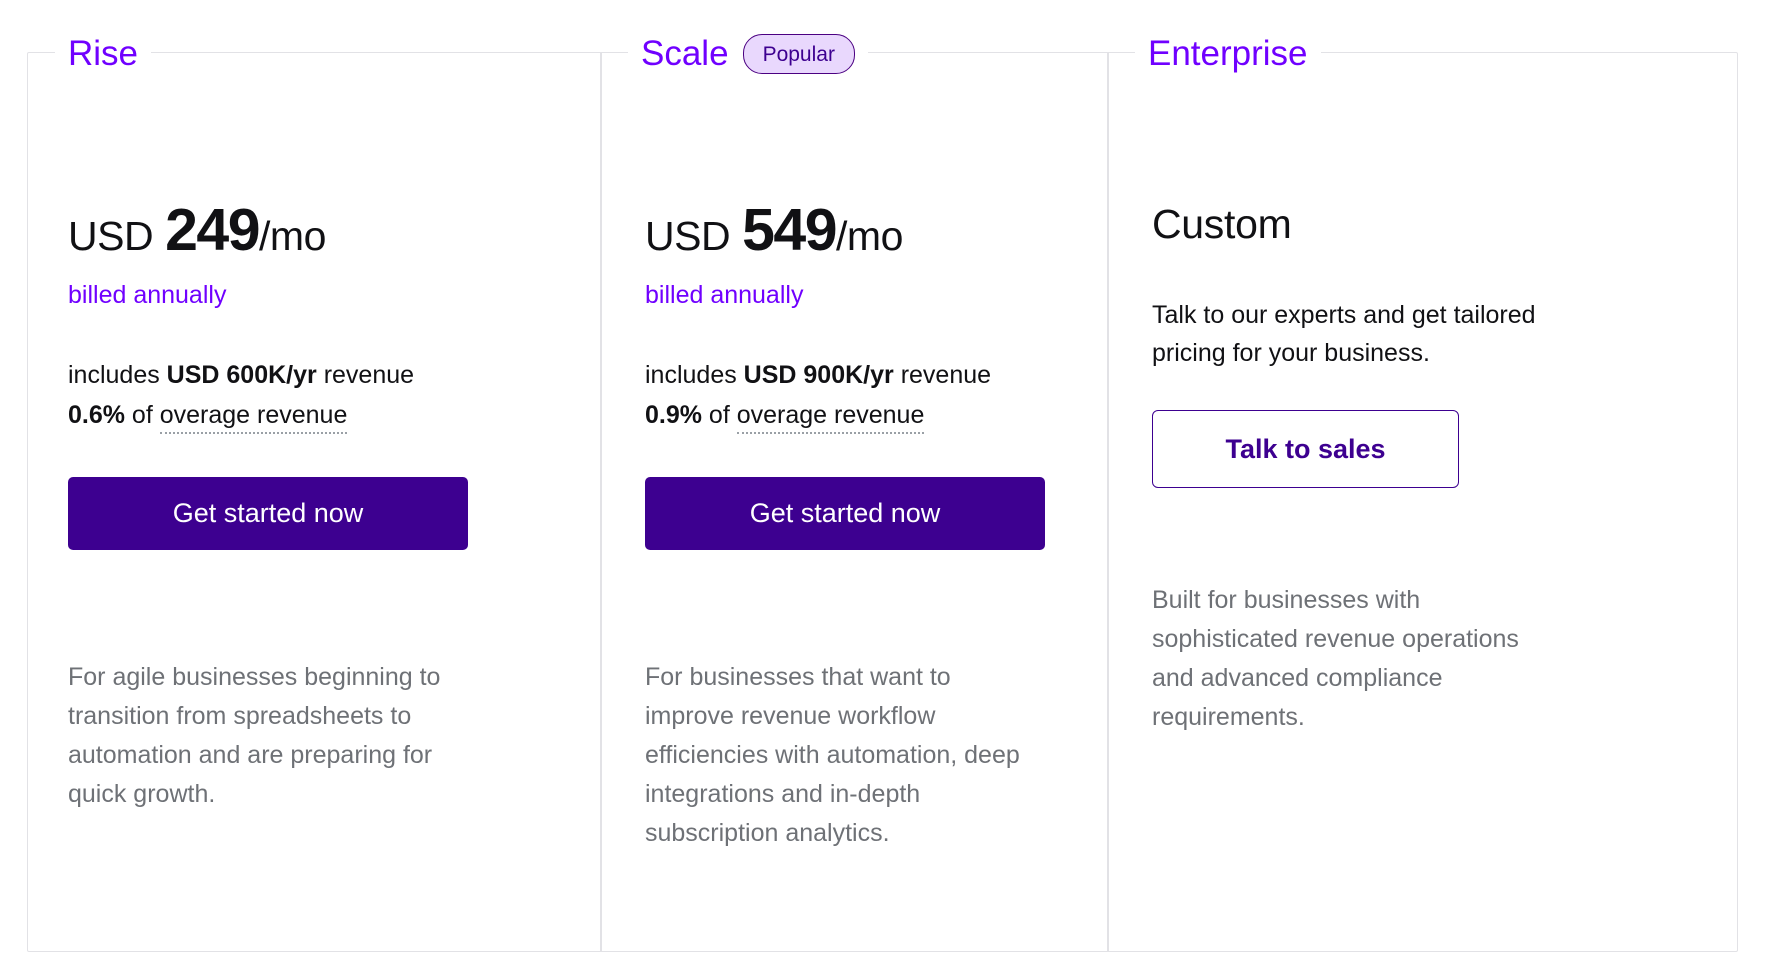 The width and height of the screenshot is (1770, 970). Describe the element at coordinates (241, 375) in the screenshot. I see `includes-revenue: USD 600K/yr` at that location.